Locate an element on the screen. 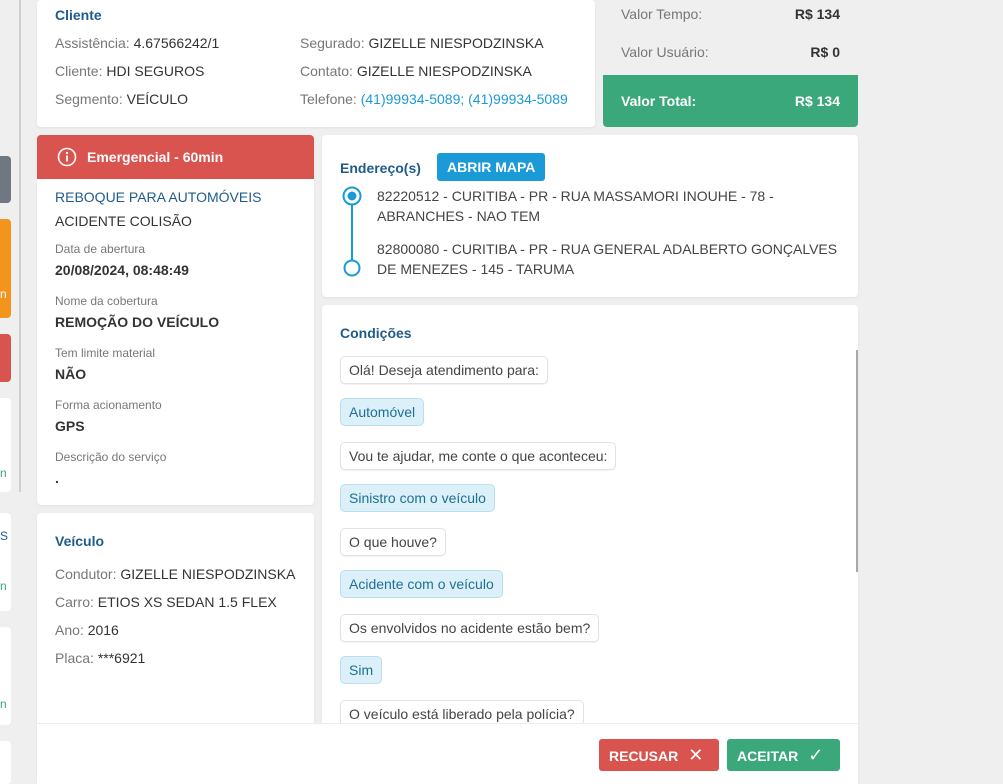 The width and height of the screenshot is (1003, 784). segmento-label: Segmento: is located at coordinates (89, 99).